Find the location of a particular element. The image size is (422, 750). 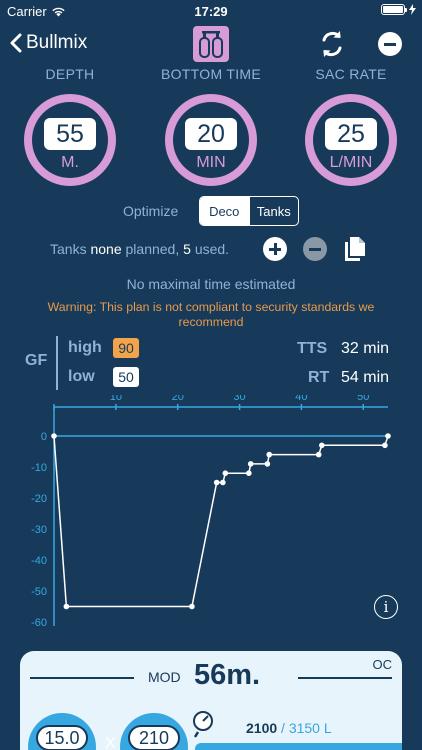

status-bar: Carrier 17:29 is located at coordinates (211, 11).